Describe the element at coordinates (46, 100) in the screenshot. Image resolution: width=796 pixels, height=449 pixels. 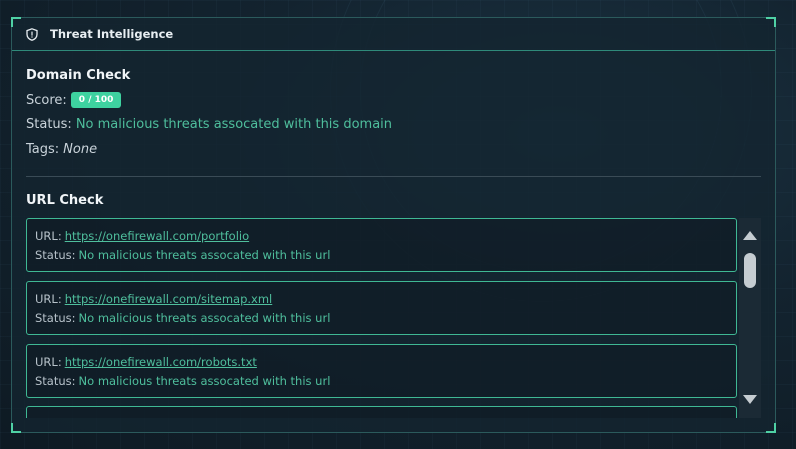
I see `score-label: Score:` at that location.